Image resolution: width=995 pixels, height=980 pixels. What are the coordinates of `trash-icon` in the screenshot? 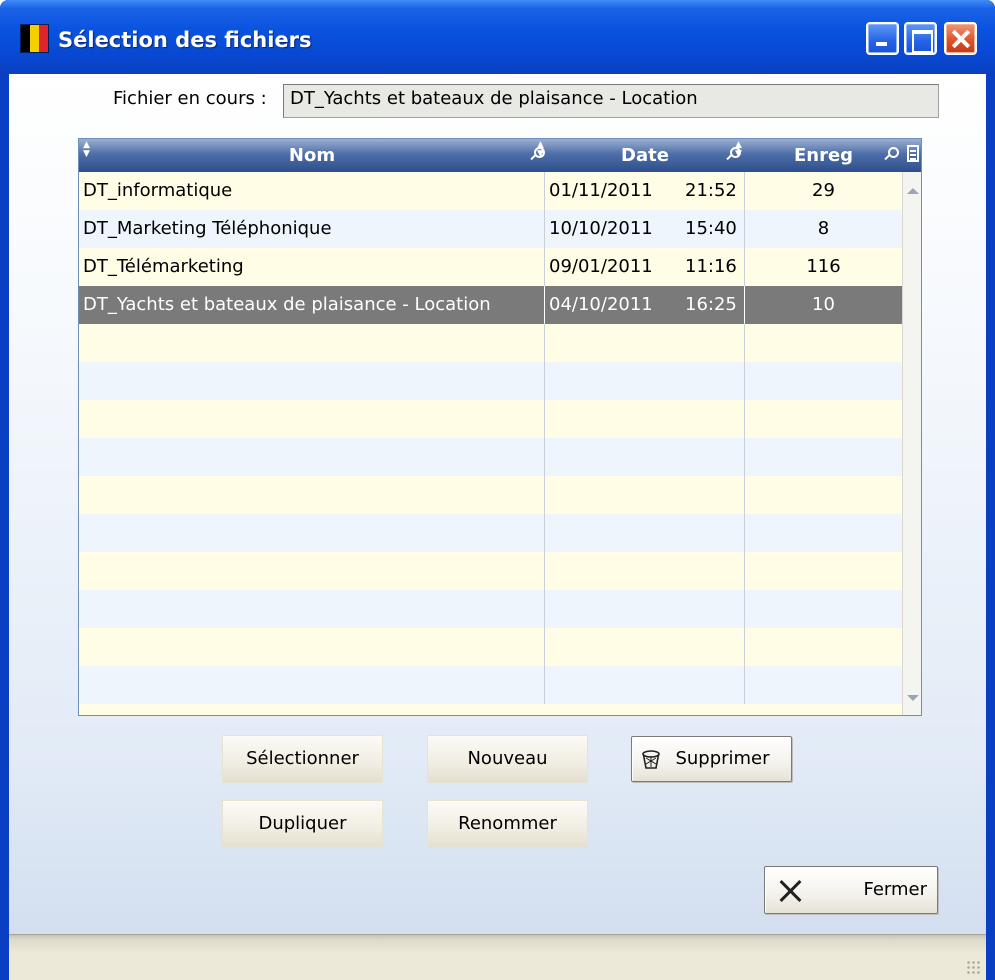 It's located at (651, 759).